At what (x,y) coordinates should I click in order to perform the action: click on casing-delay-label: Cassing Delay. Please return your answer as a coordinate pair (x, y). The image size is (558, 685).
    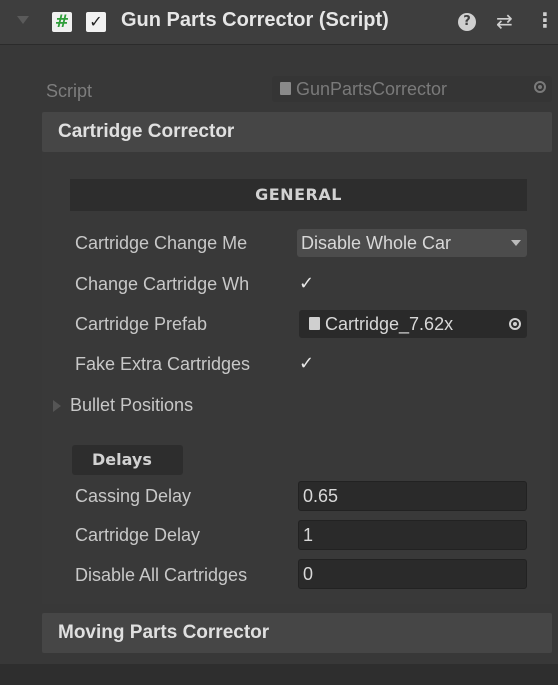
    Looking at the image, I should click on (133, 496).